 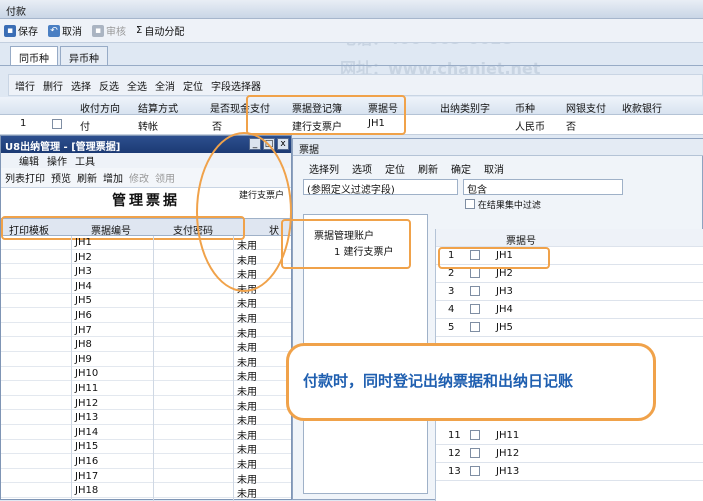 What do you see at coordinates (543, 187) in the screenshot?
I see `filter-op-select: 包含` at bounding box center [543, 187].